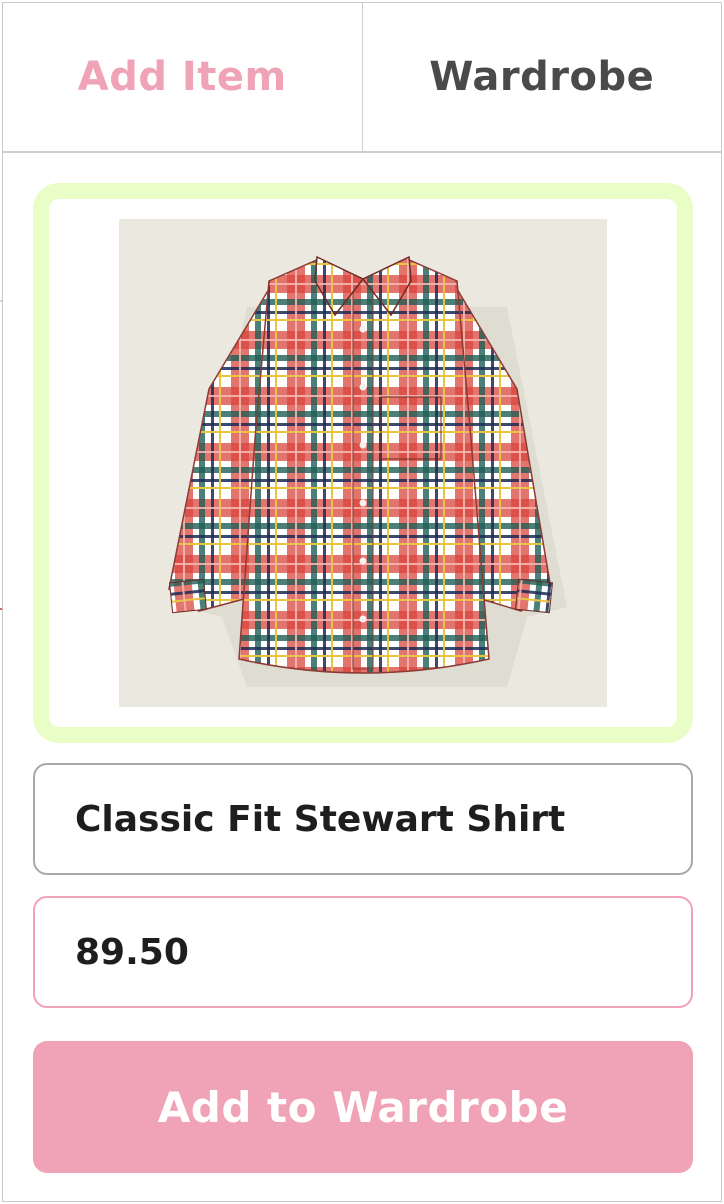  I want to click on tab-bar: Add Item Wardrobe, so click(362, 78).